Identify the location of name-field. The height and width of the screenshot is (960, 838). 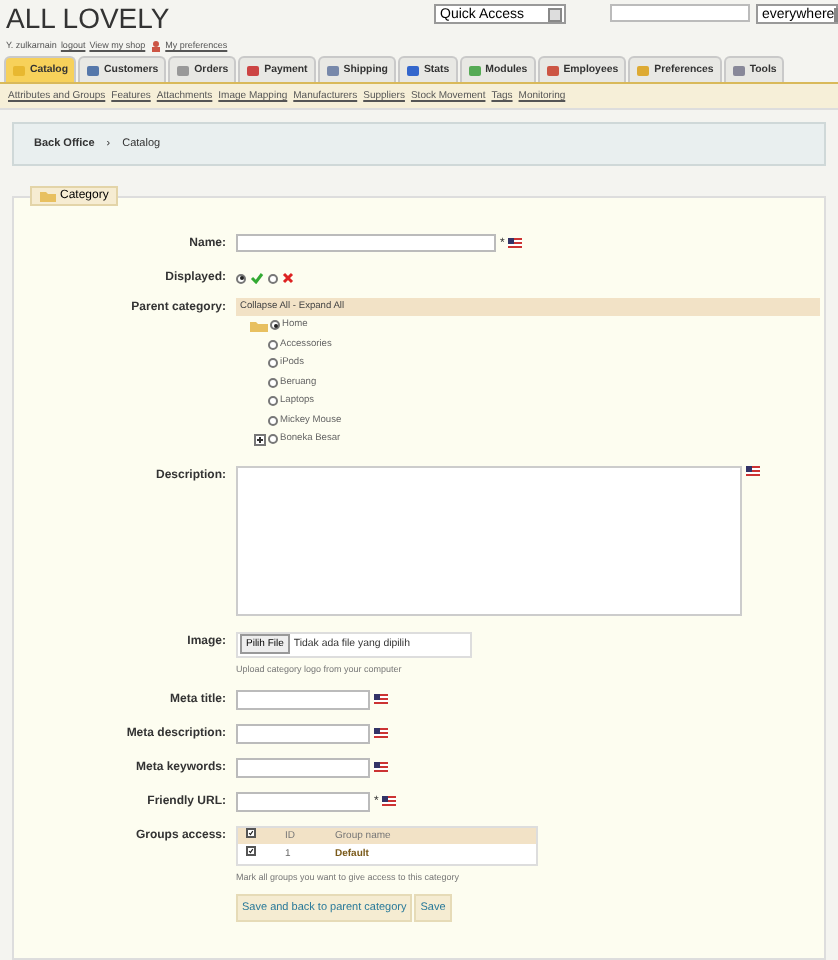
(366, 243).